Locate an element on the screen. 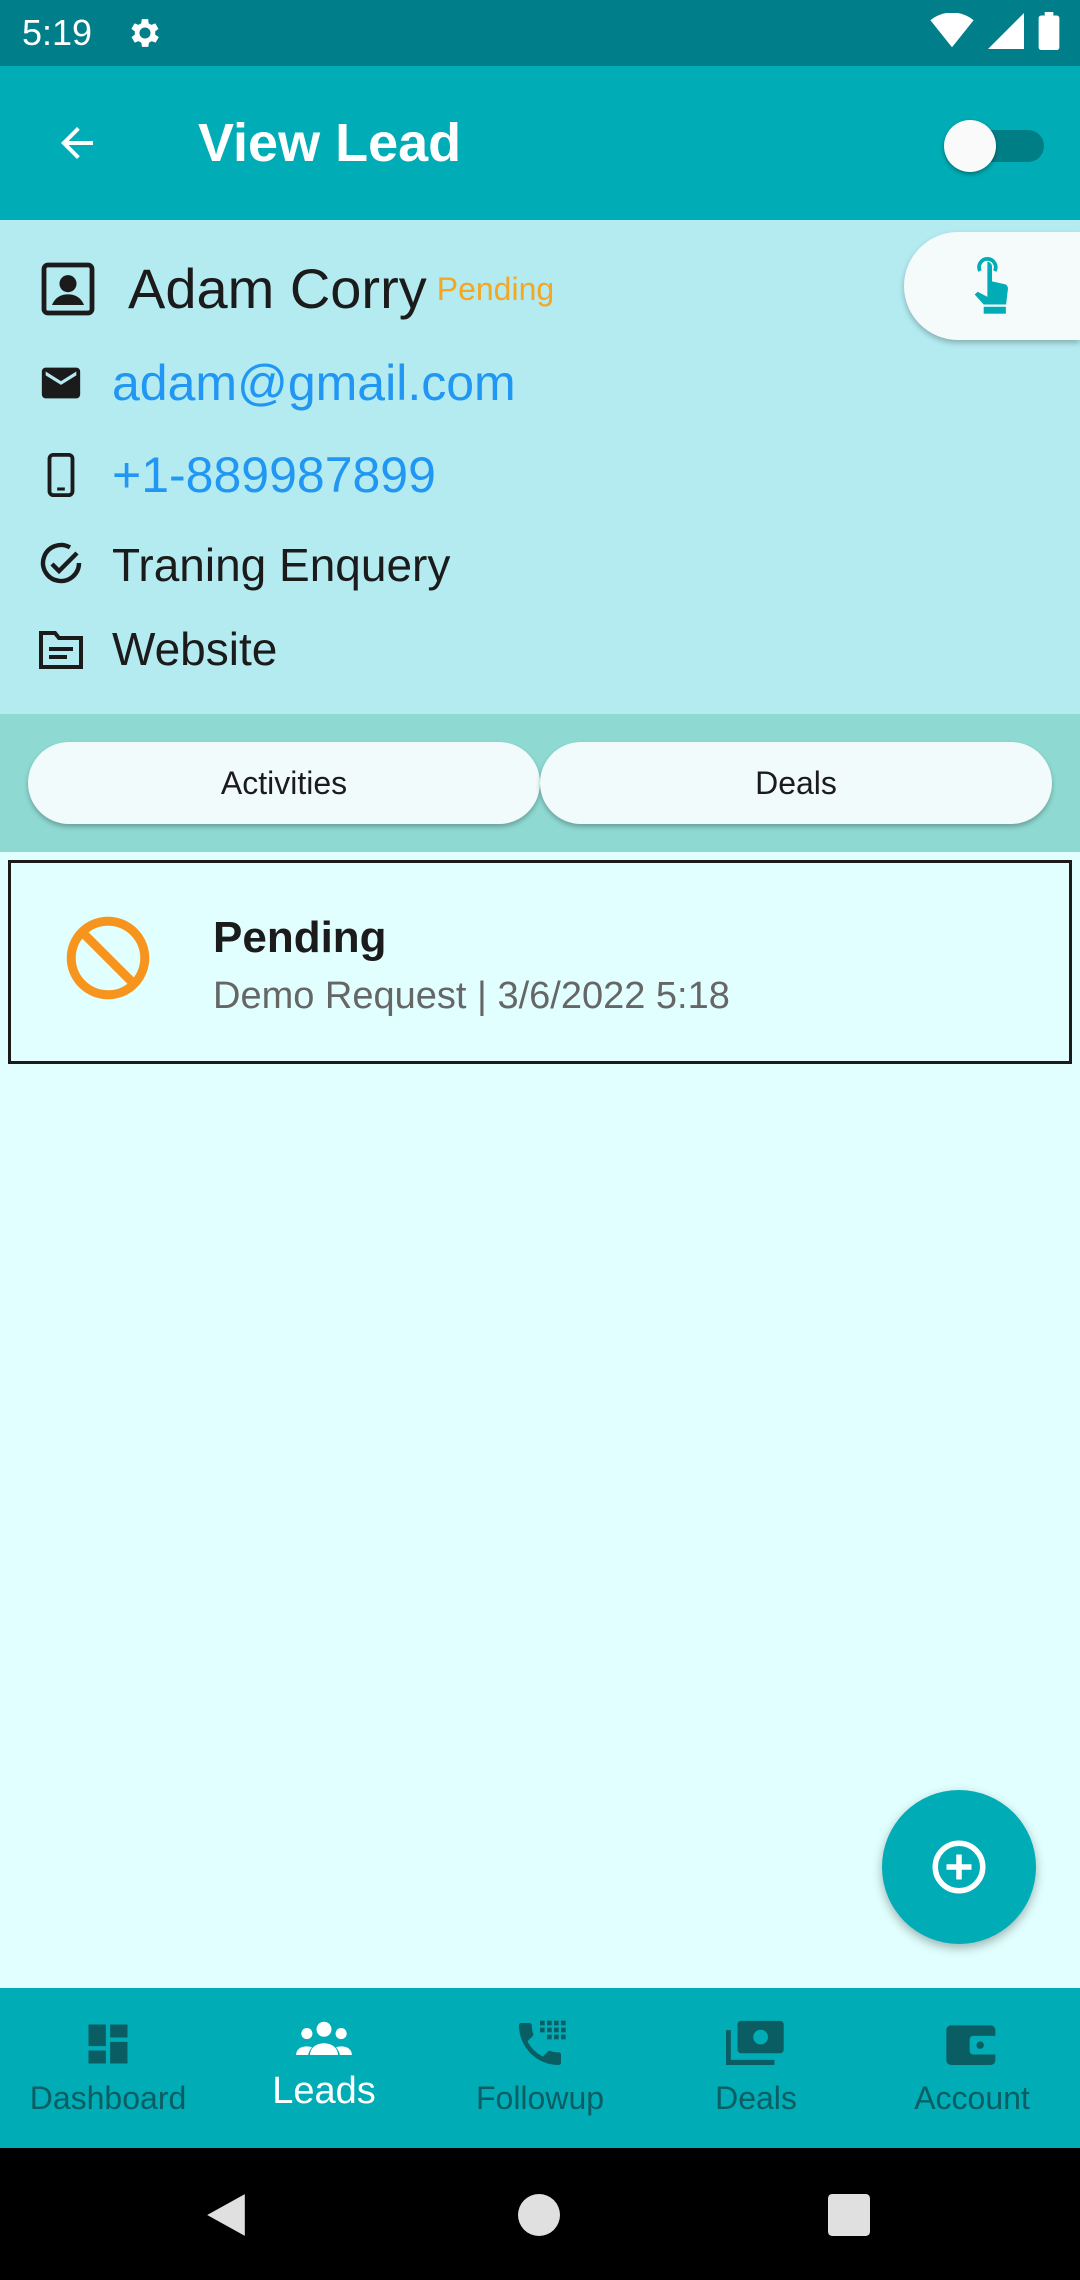  lead-phone-row: +1-889987899 is located at coordinates (236, 475).